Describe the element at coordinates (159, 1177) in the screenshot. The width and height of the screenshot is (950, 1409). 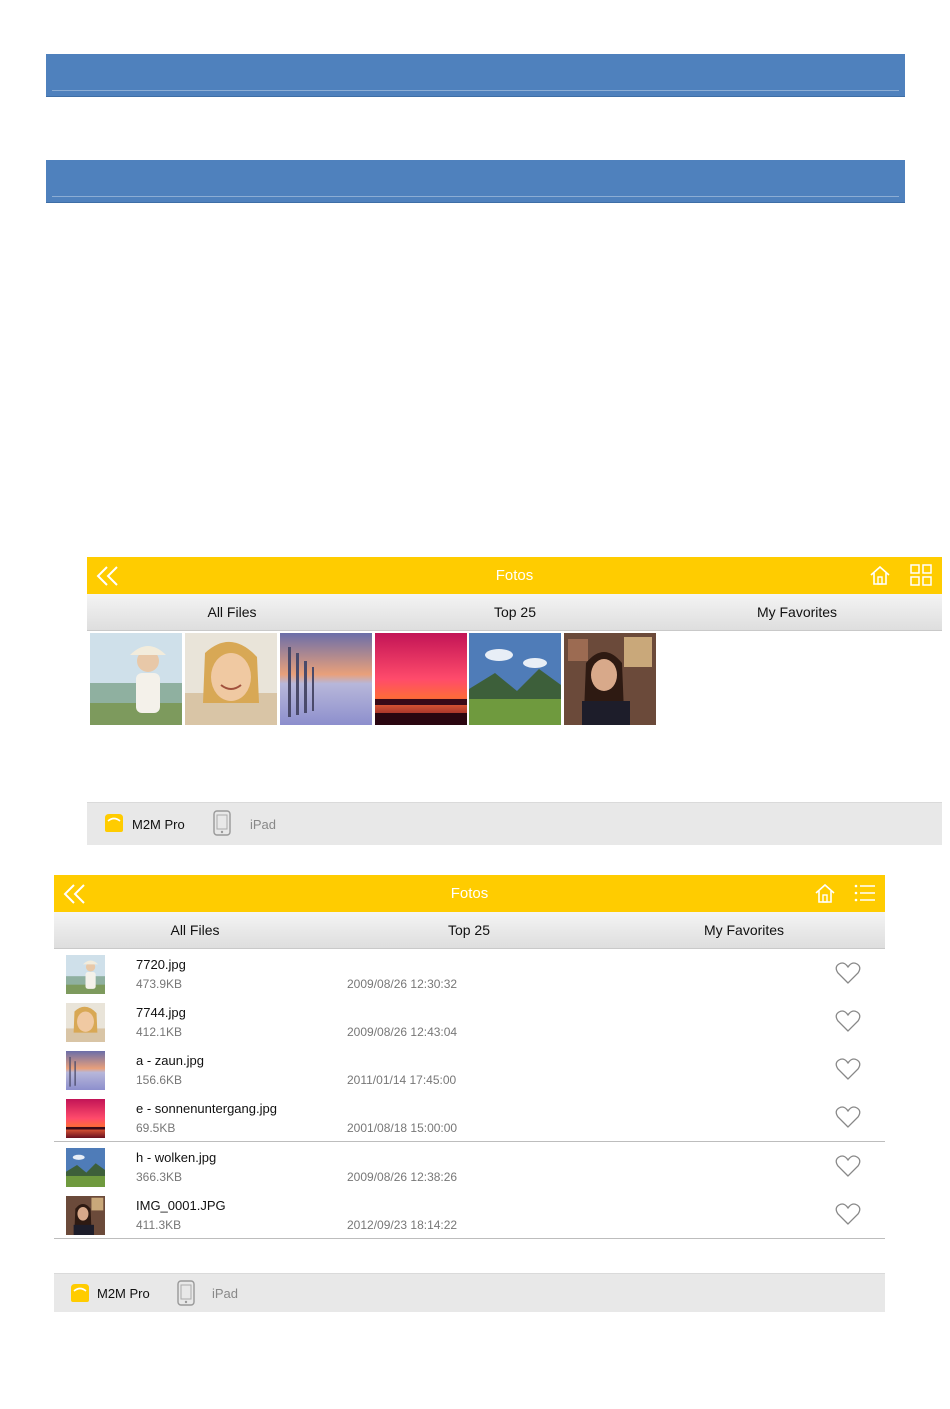
I see `file-size: 366.3KB` at that location.